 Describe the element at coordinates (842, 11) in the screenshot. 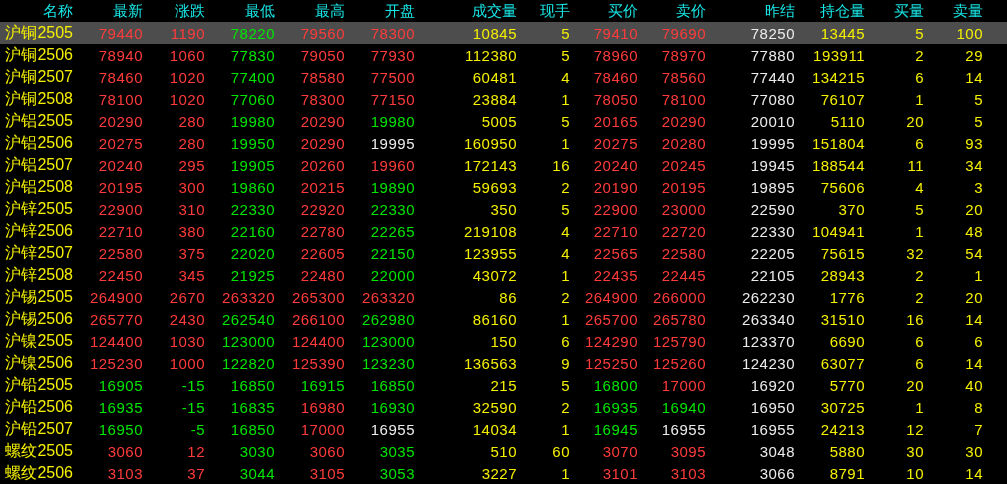

I see `column-header: 持仓量` at that location.